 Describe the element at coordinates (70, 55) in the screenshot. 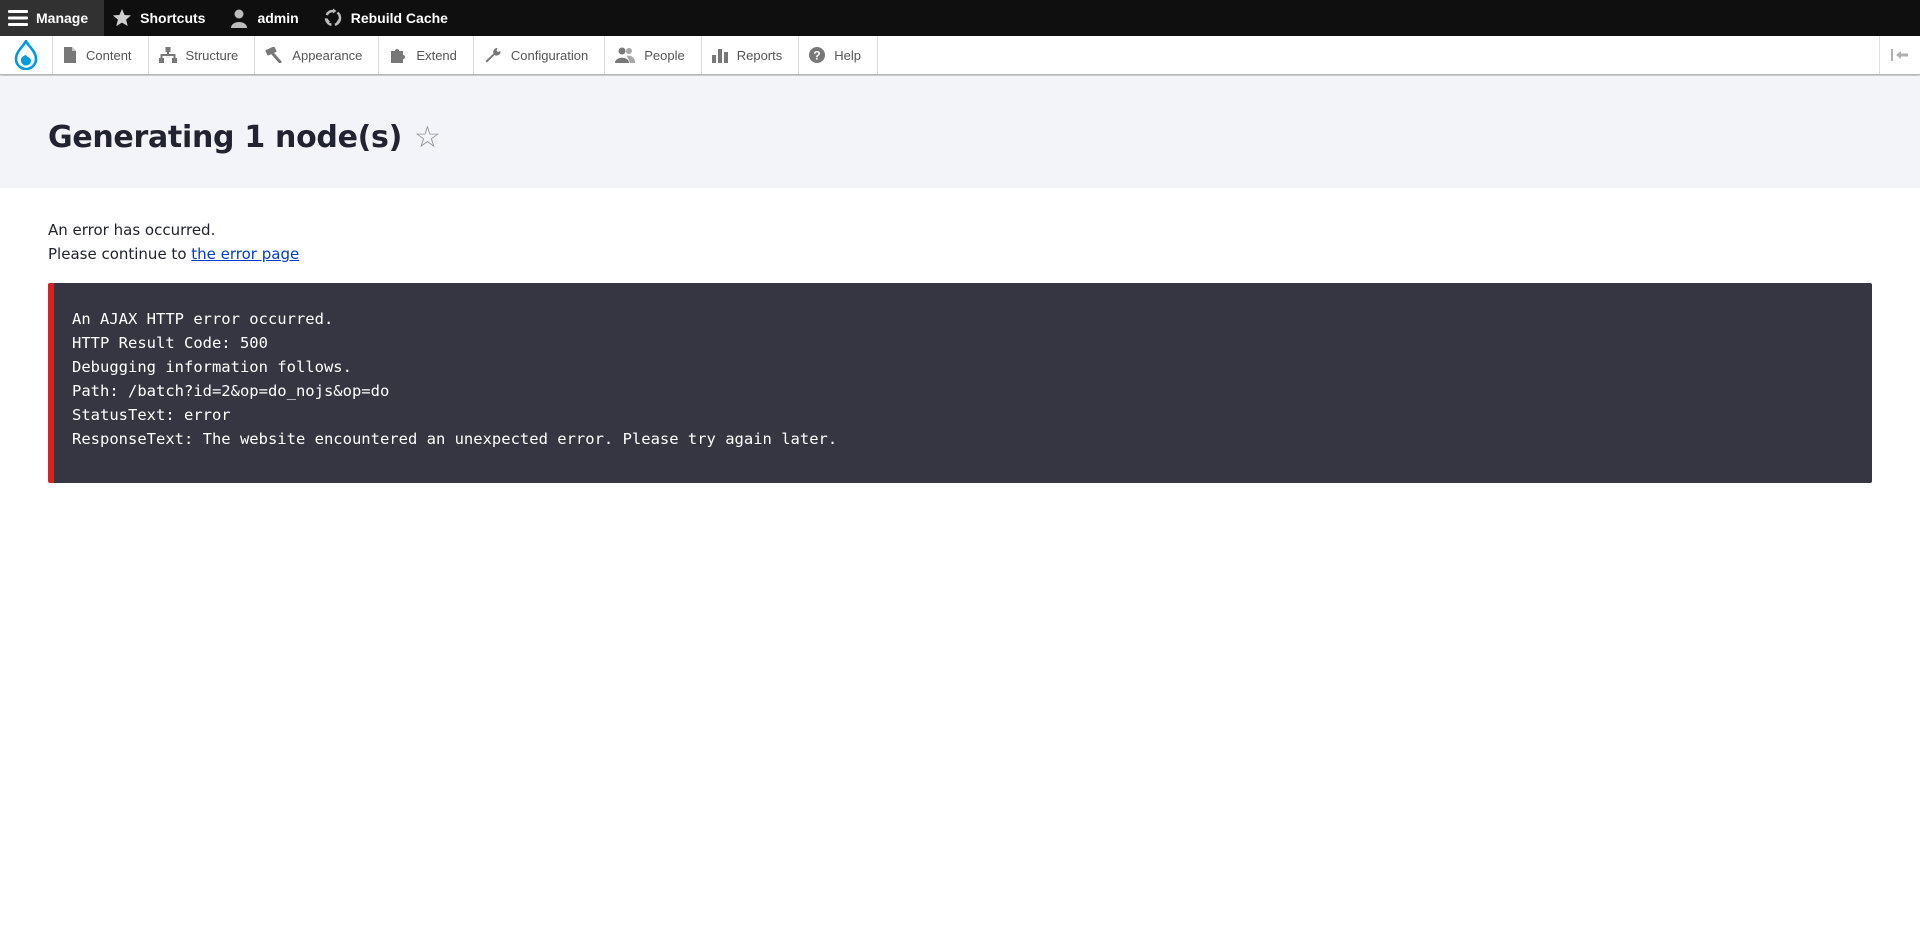

I see `file-icon` at that location.